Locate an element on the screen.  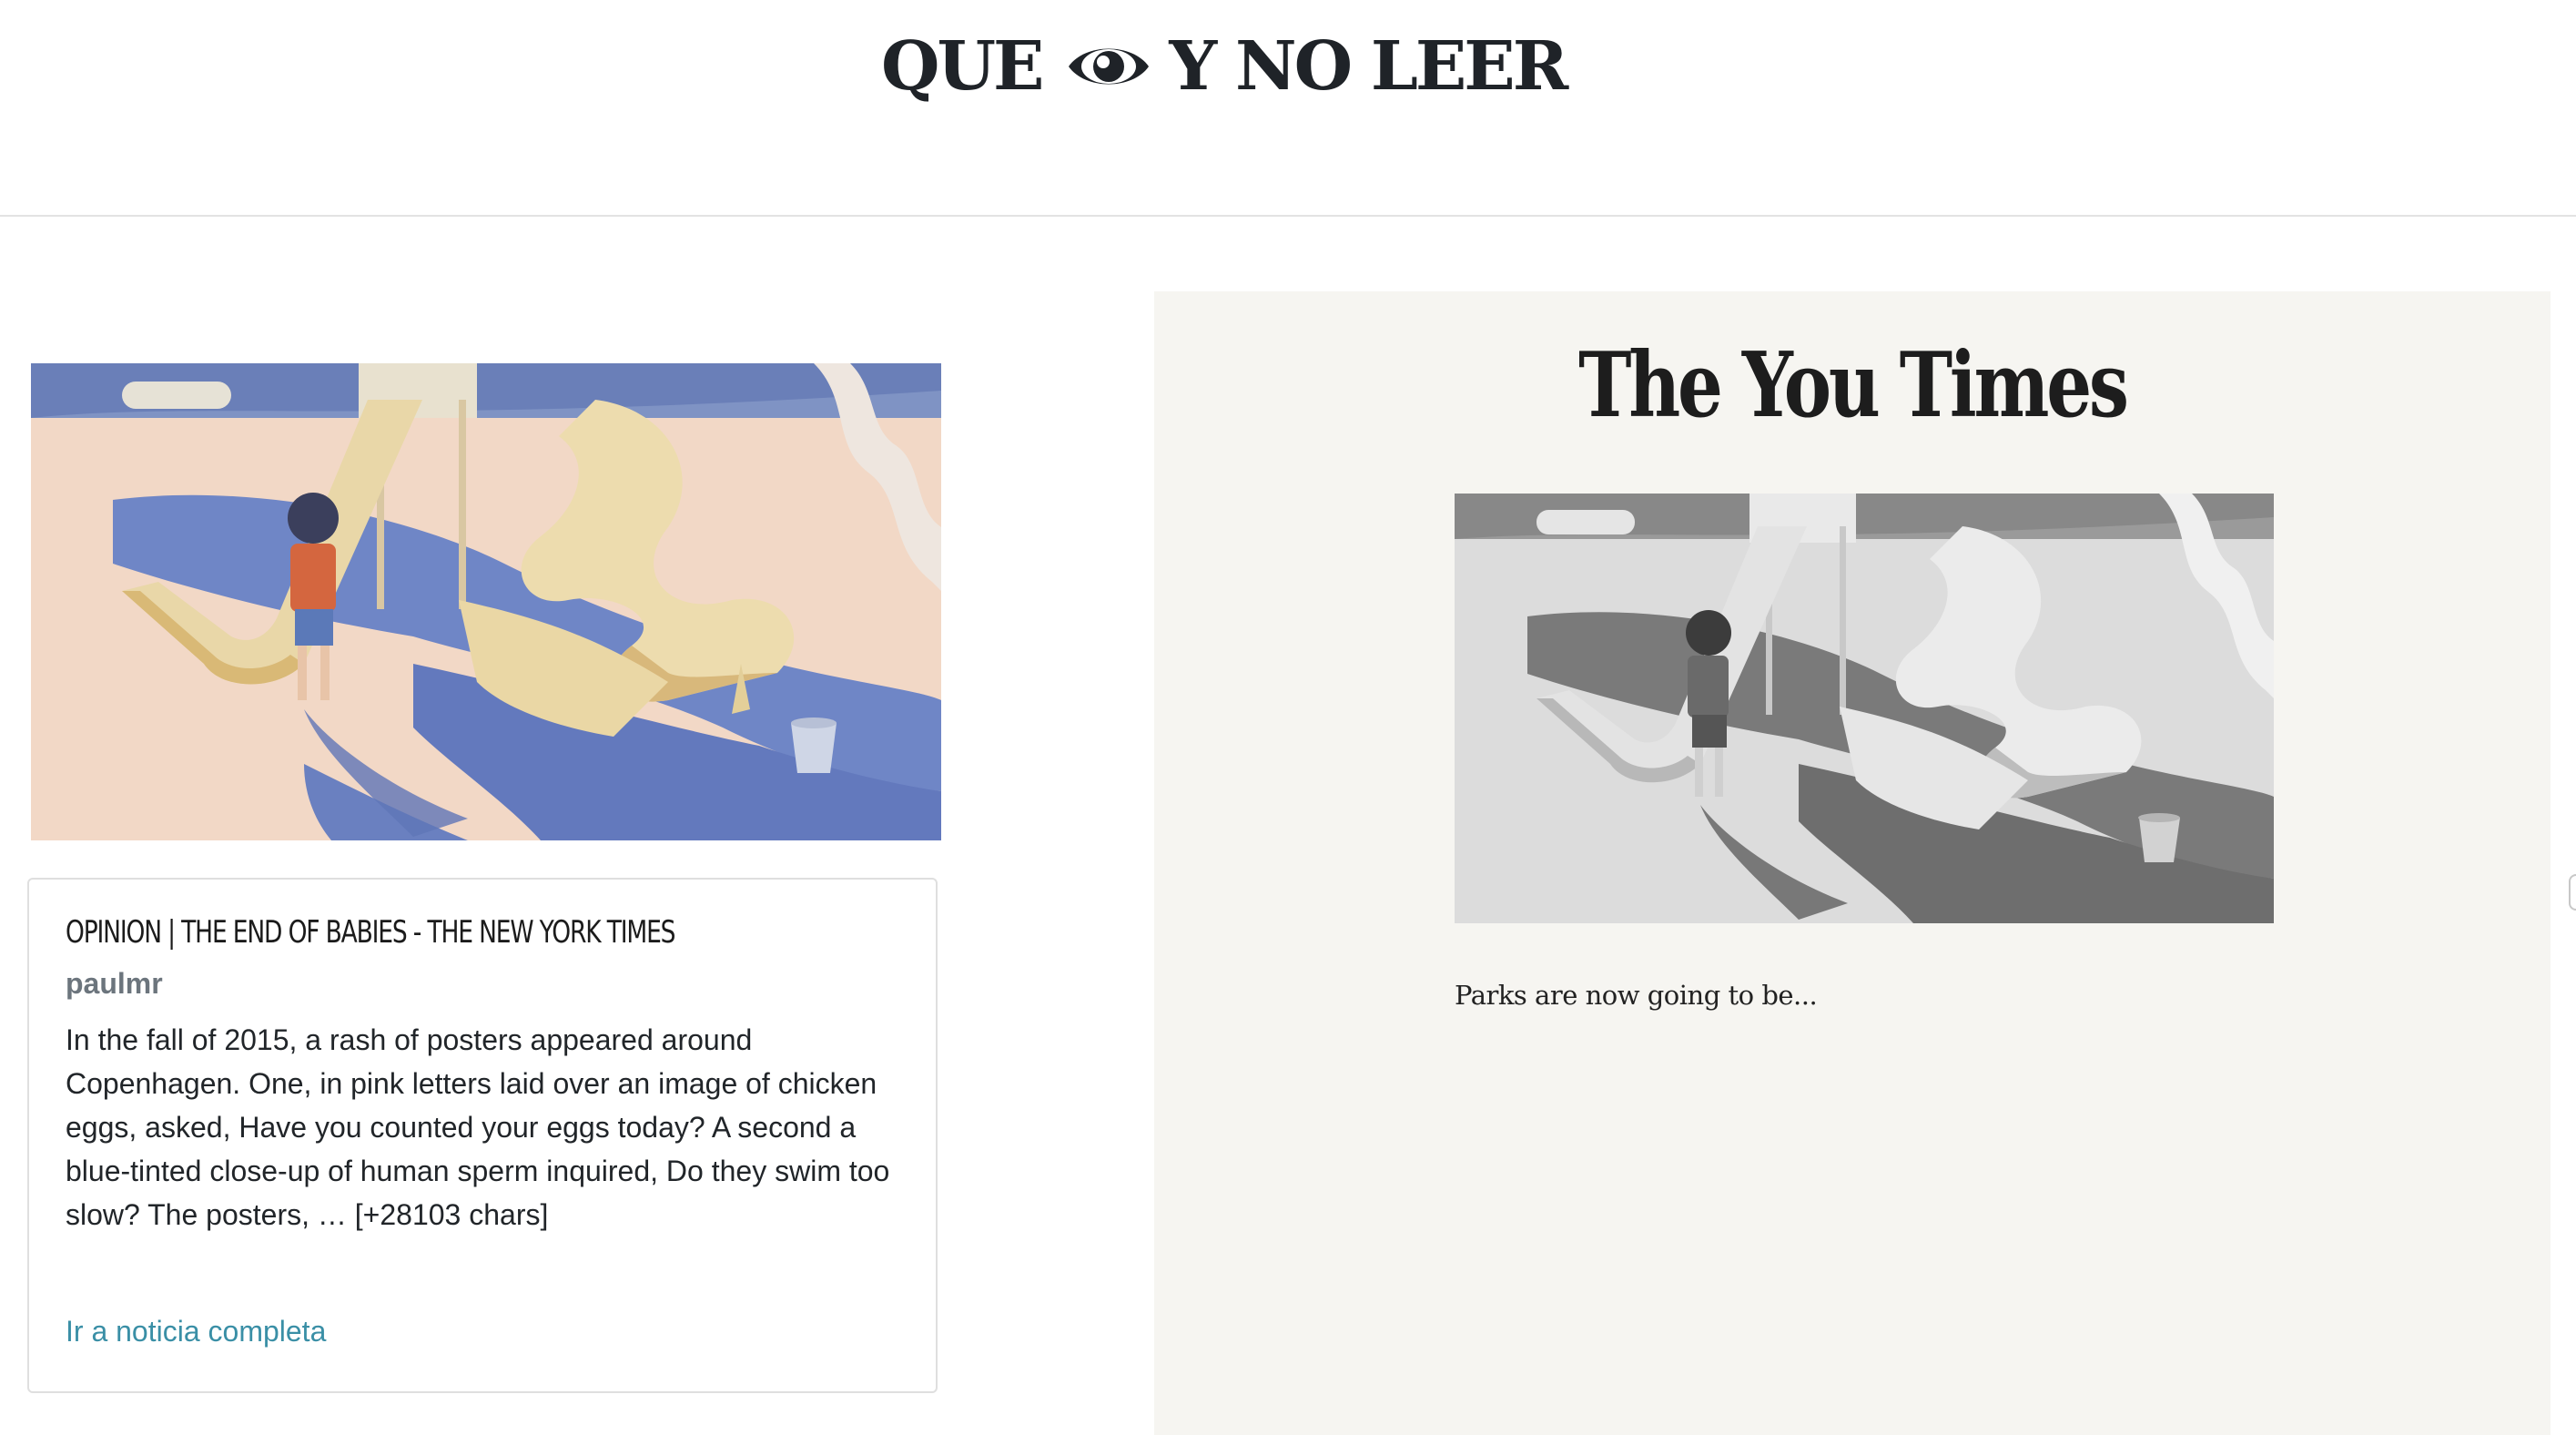
article-image is located at coordinates (486, 601).